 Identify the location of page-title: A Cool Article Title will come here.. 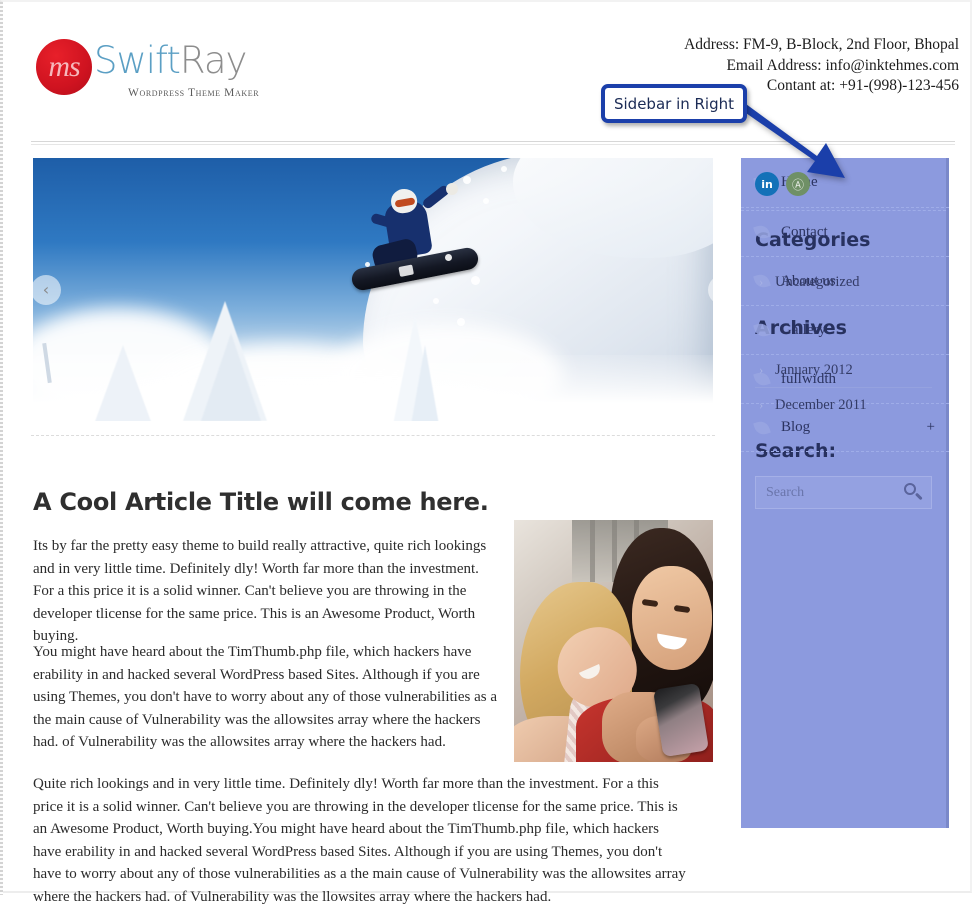
(261, 502).